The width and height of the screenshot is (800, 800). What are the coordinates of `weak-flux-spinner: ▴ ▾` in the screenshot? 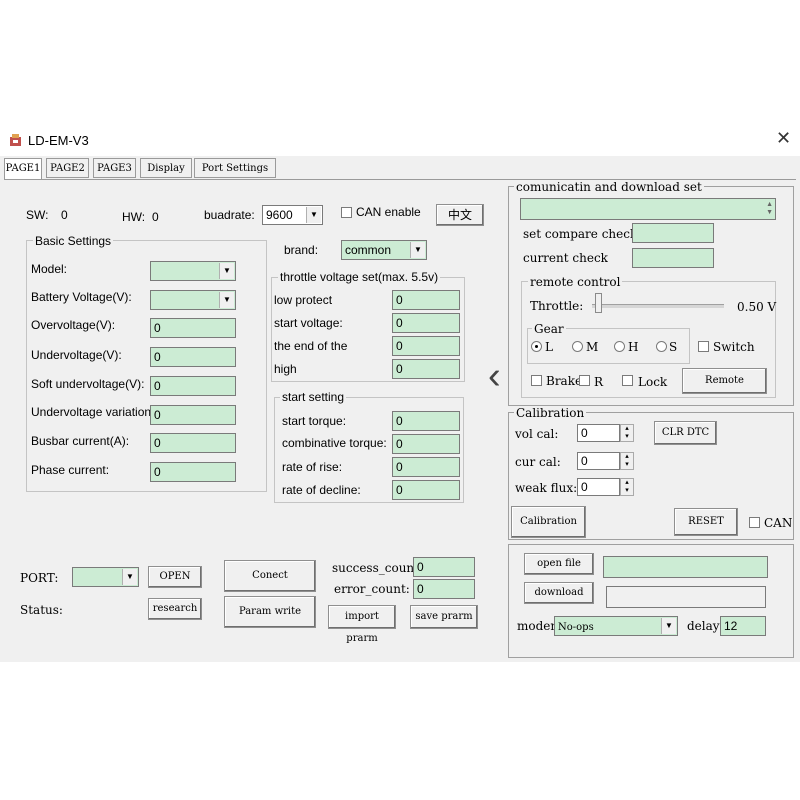 It's located at (627, 487).